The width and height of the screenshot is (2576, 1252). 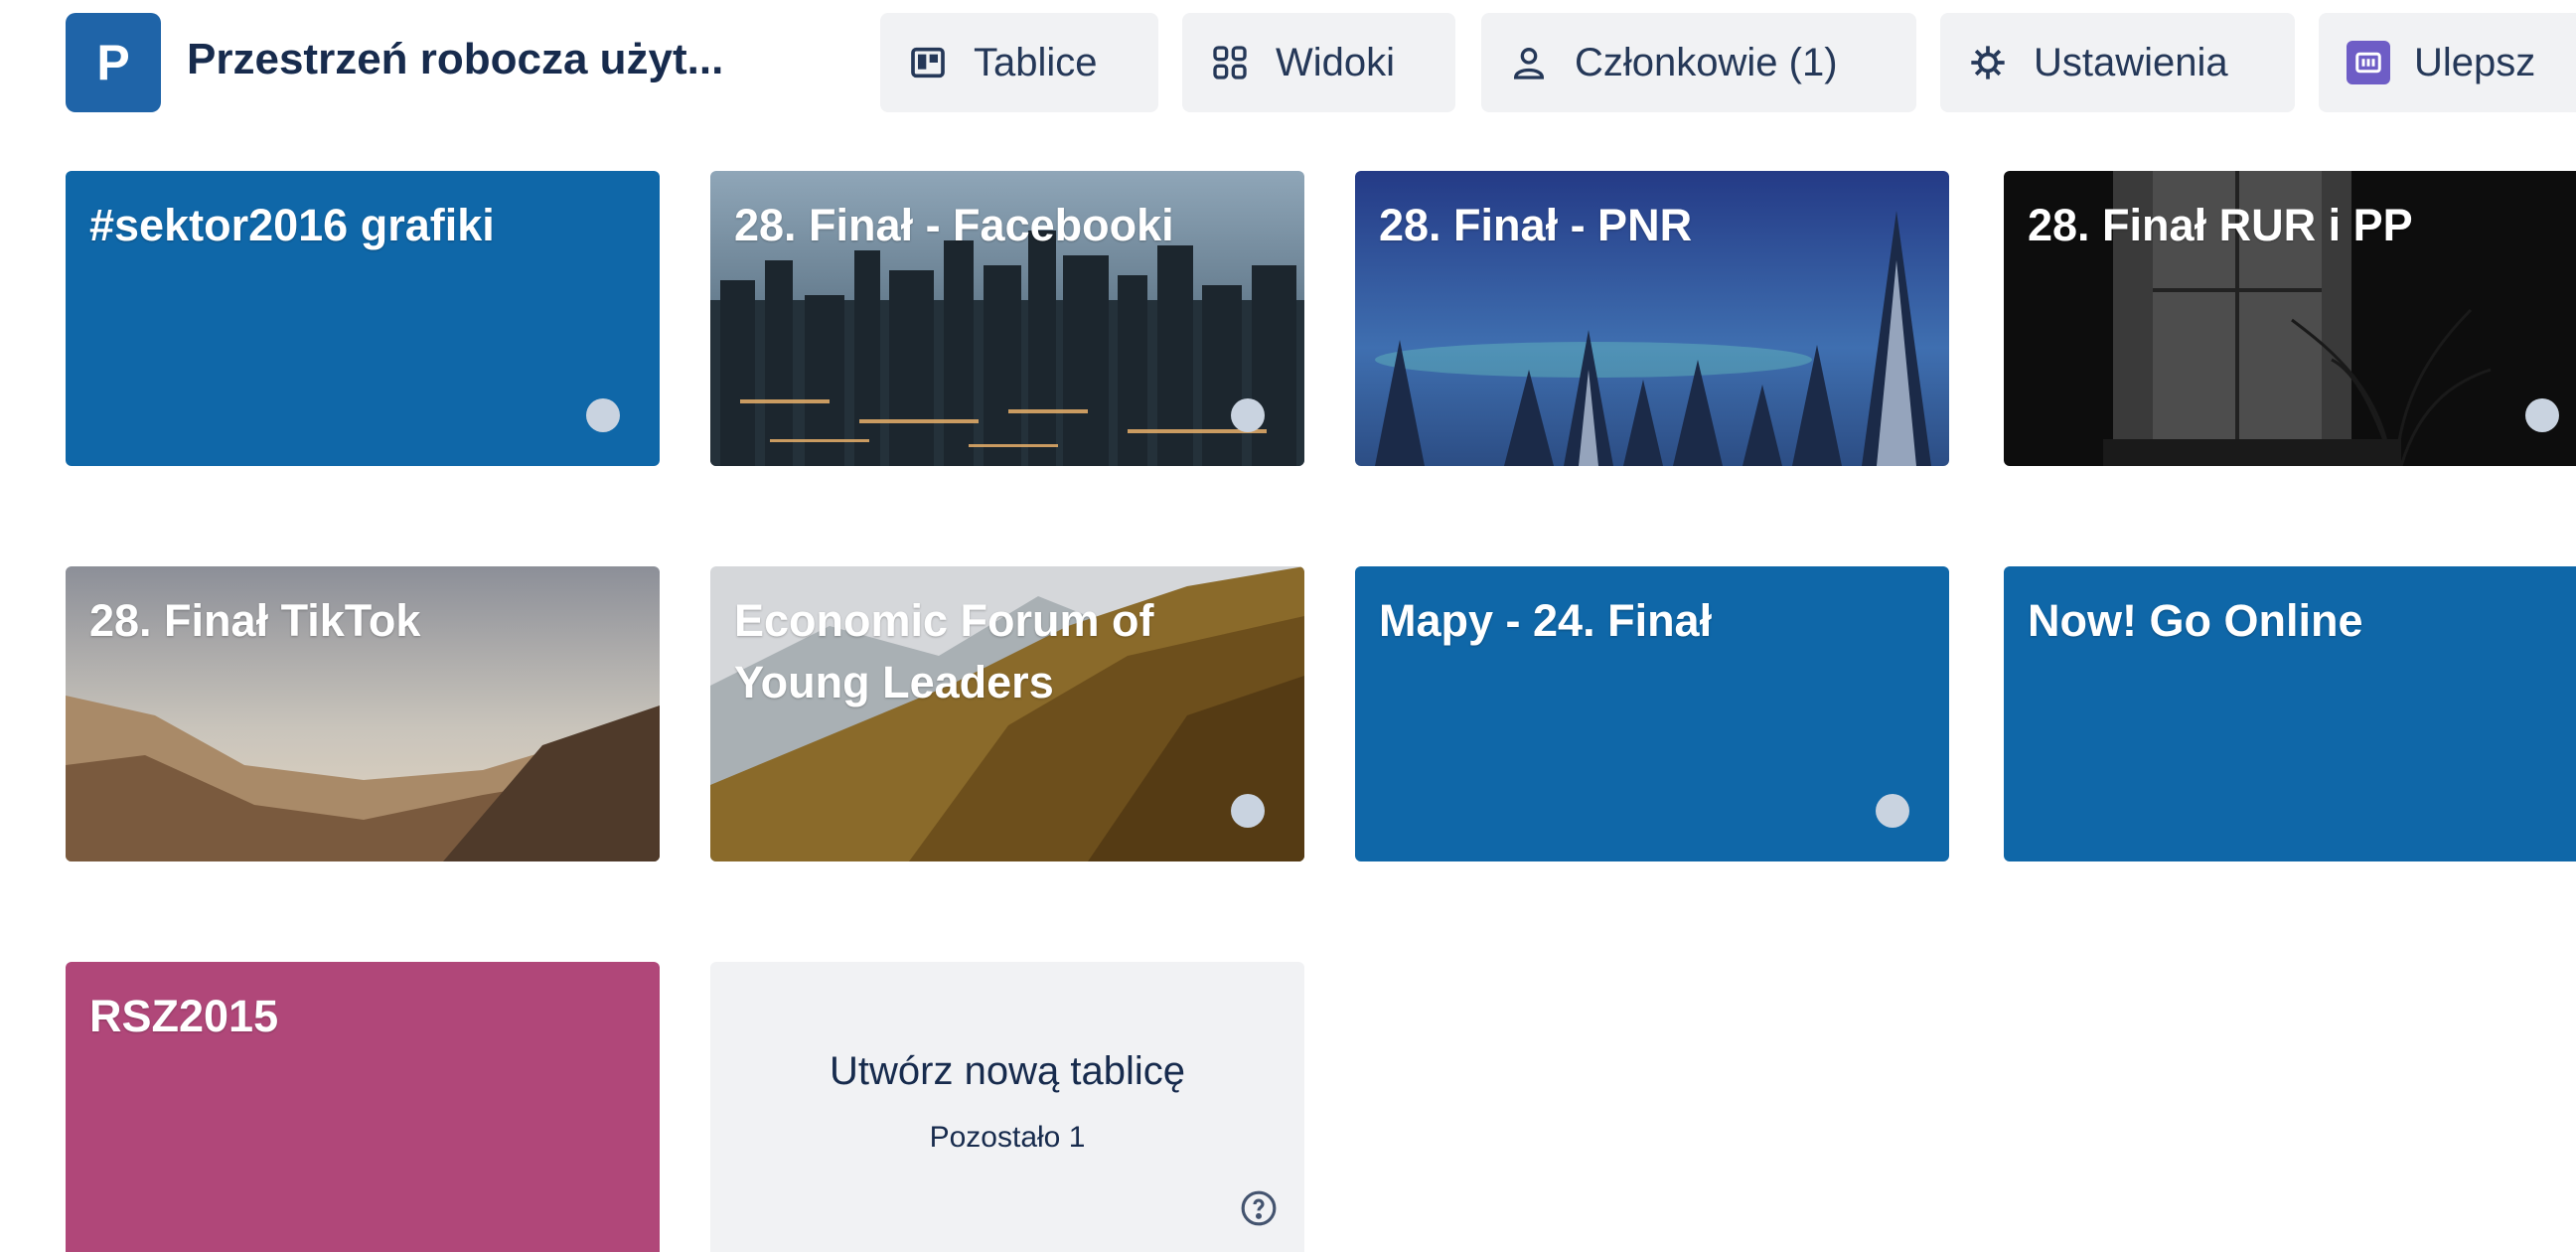 I want to click on views-button: Widoki, so click(x=1318, y=63).